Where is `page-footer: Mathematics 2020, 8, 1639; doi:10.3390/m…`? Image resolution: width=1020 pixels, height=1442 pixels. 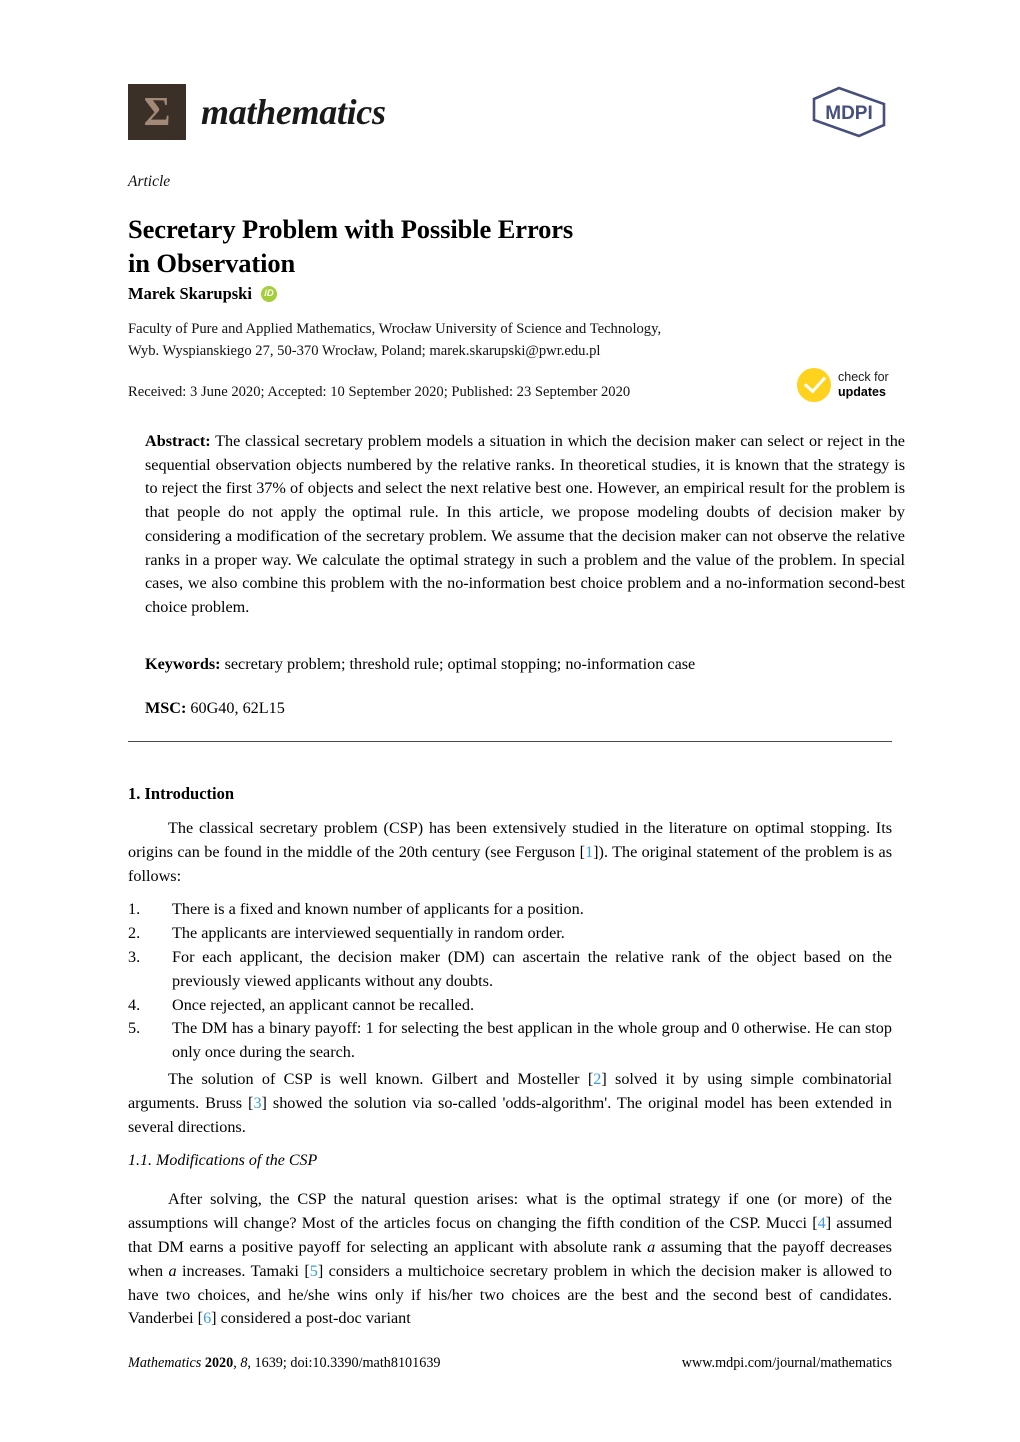 page-footer: Mathematics 2020, 8, 1639; doi:10.3390/m… is located at coordinates (510, 1363).